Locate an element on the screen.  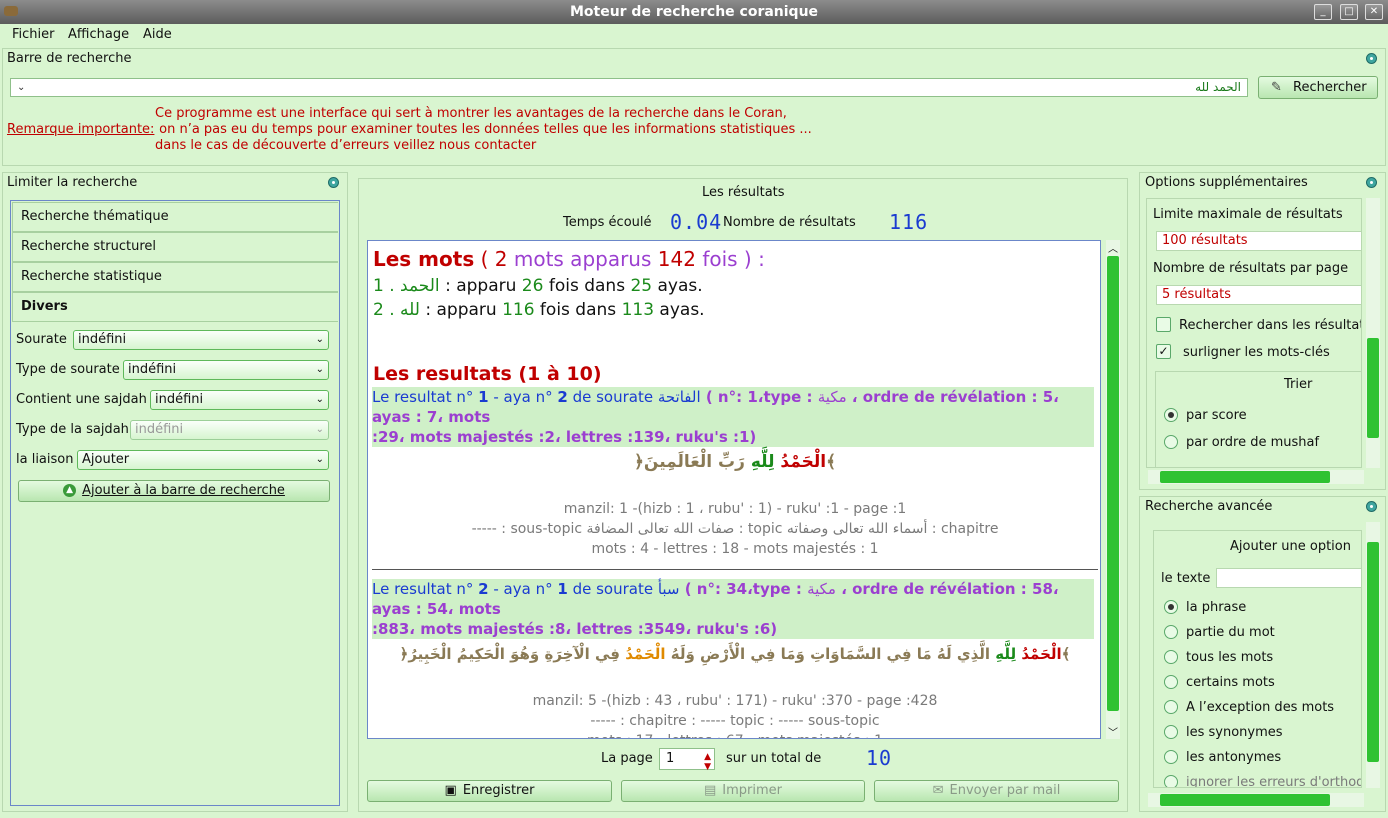
print-button: ▤ Imprimer is located at coordinates (743, 791).